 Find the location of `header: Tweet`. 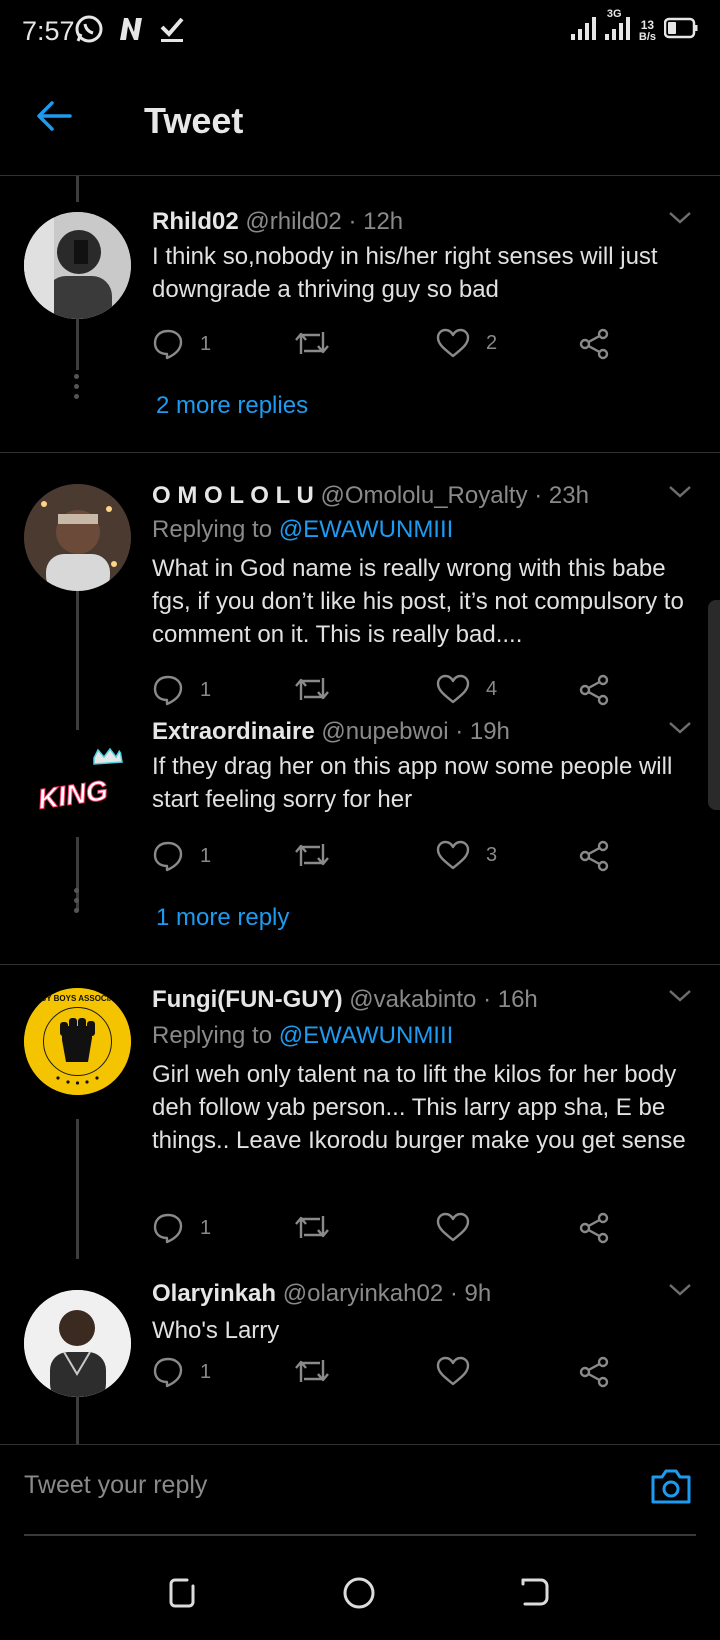

header: Tweet is located at coordinates (360, 121).